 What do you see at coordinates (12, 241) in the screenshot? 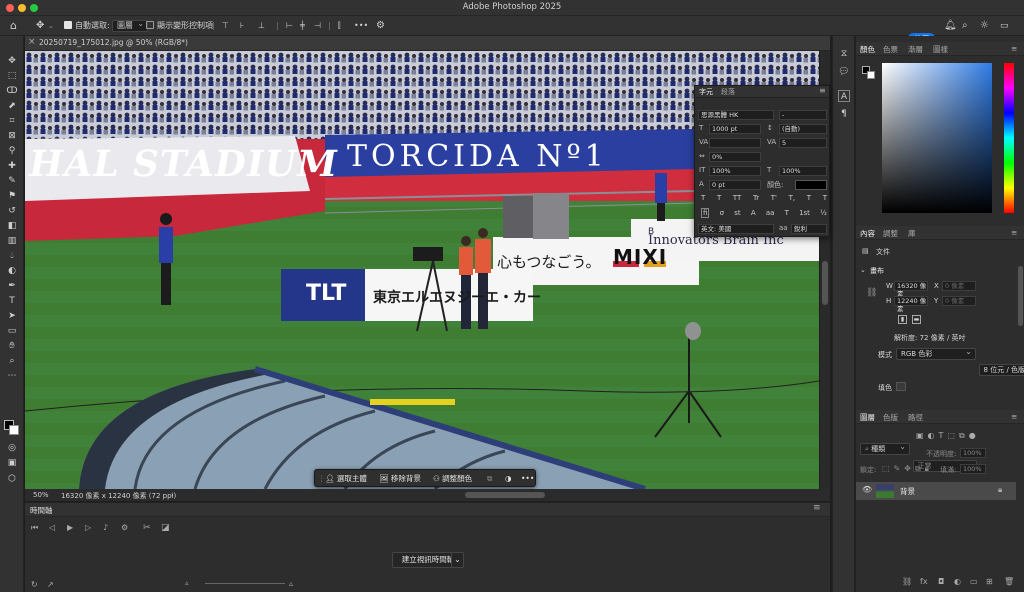
I see `gradient-tool-icon: ▥` at bounding box center [12, 241].